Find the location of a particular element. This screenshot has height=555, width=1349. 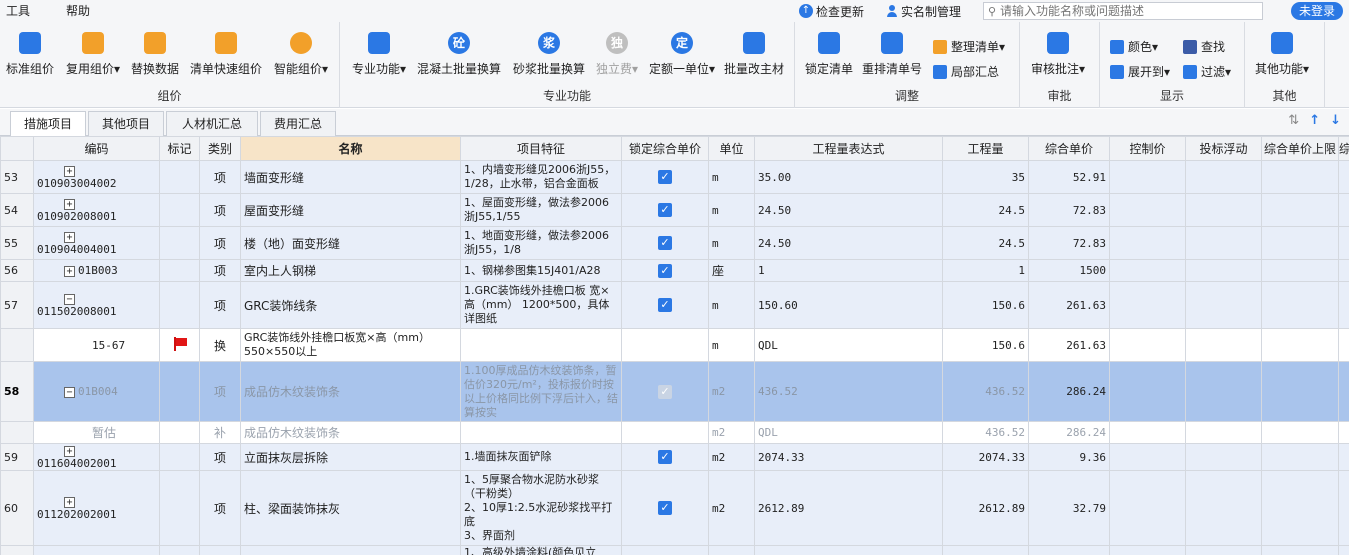

concrete-batch-button: 砼 混凝土批量换算 is located at coordinates (459, 54).